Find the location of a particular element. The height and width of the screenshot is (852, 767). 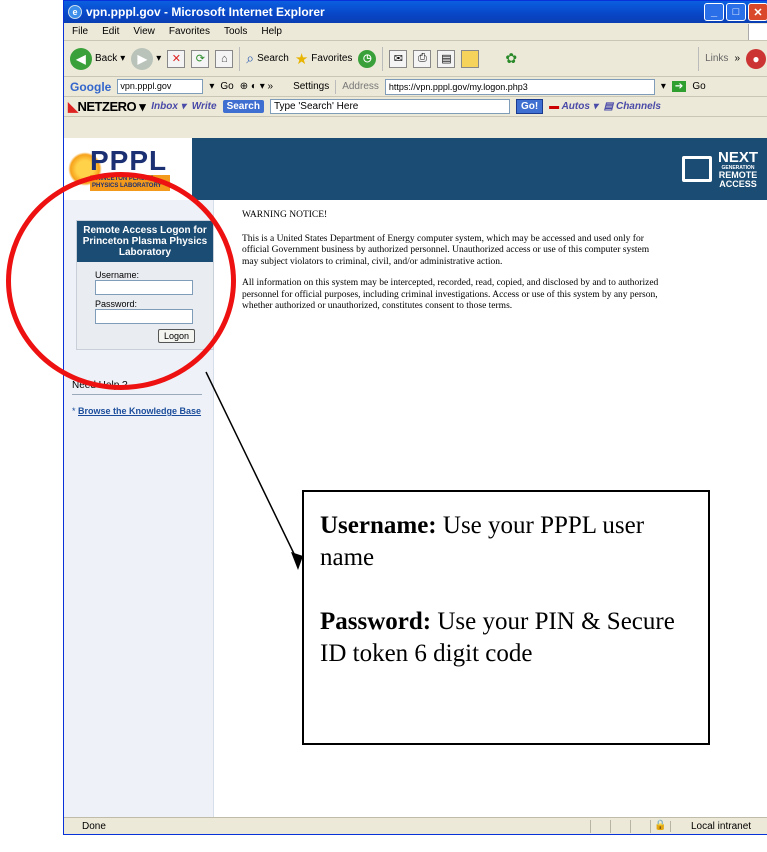

search-icon: ⌕ is located at coordinates (250, 58).